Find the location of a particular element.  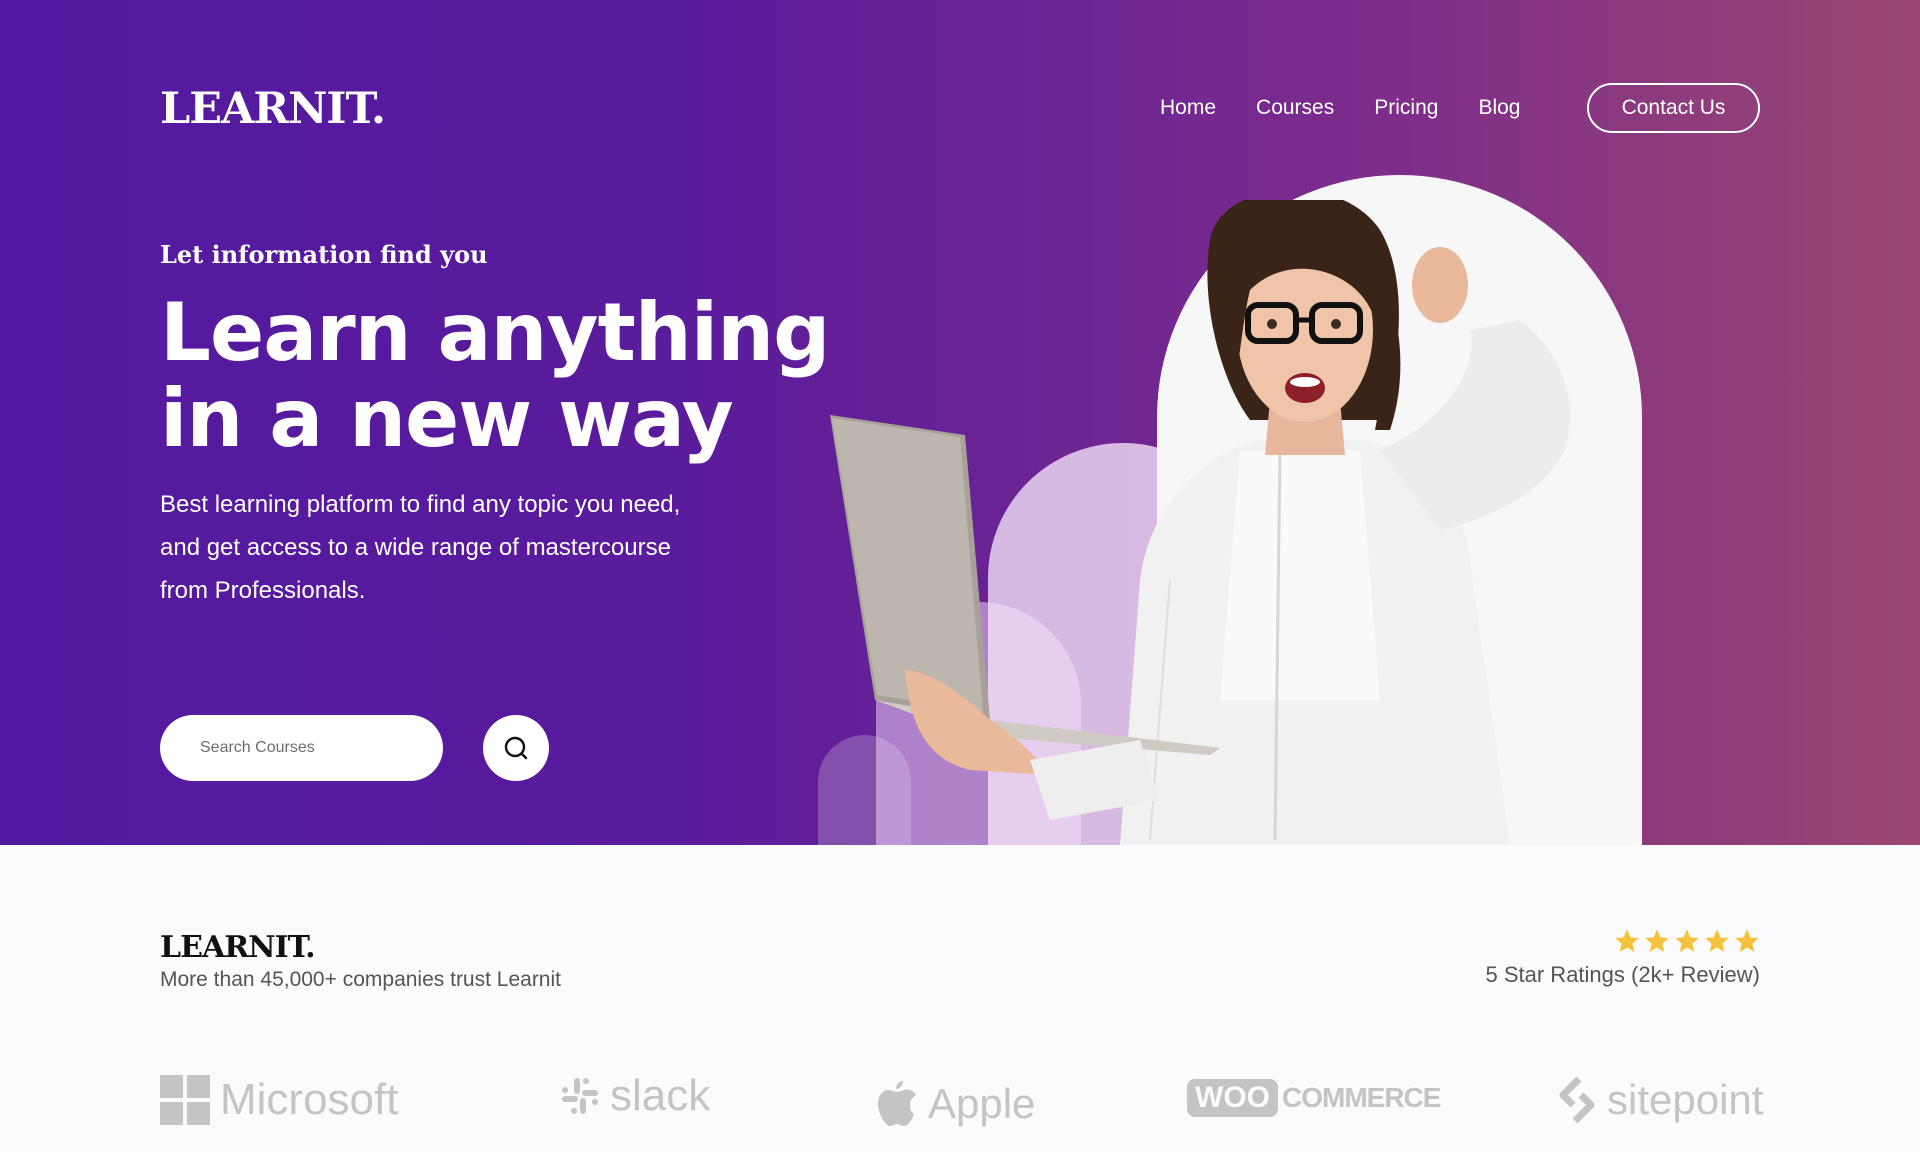

partner-name: Microsoft is located at coordinates (309, 1099).